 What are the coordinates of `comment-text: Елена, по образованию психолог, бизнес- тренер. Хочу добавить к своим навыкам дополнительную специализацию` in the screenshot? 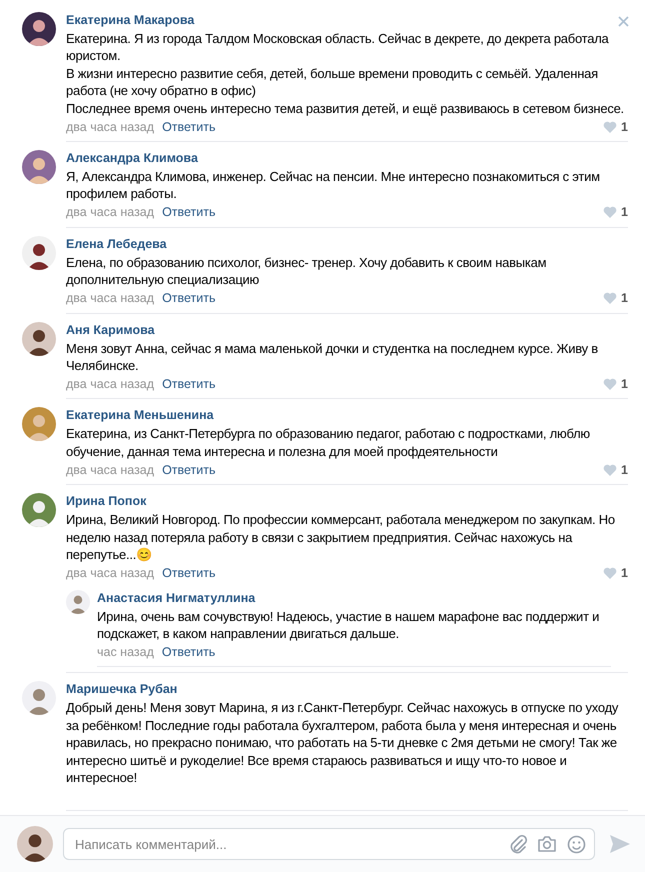 It's located at (307, 271).